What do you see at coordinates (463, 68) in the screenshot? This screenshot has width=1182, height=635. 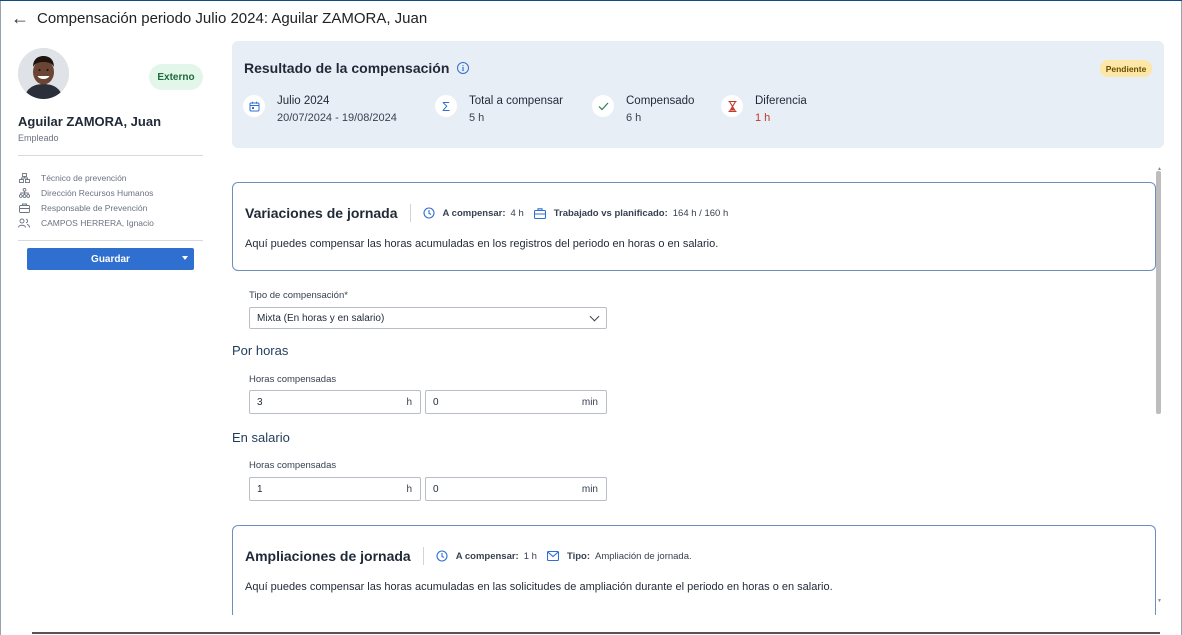 I see `info-icon: i` at bounding box center [463, 68].